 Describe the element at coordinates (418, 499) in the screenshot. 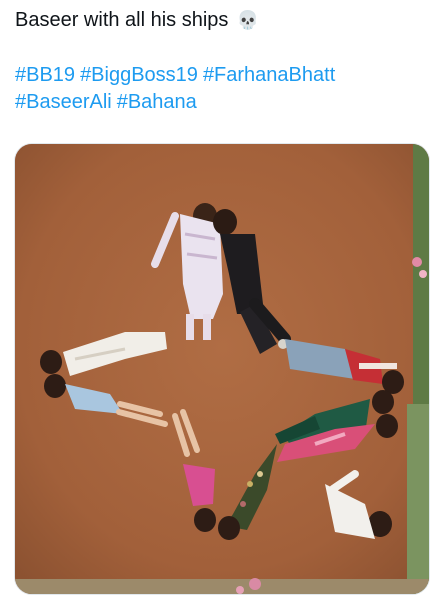

I see `garden-edge` at that location.